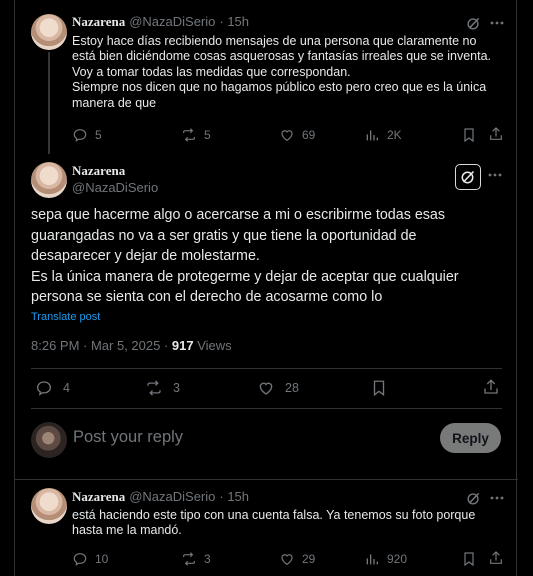 This screenshot has width=533, height=576. What do you see at coordinates (309, 559) in the screenshot?
I see `like-count: 29` at bounding box center [309, 559].